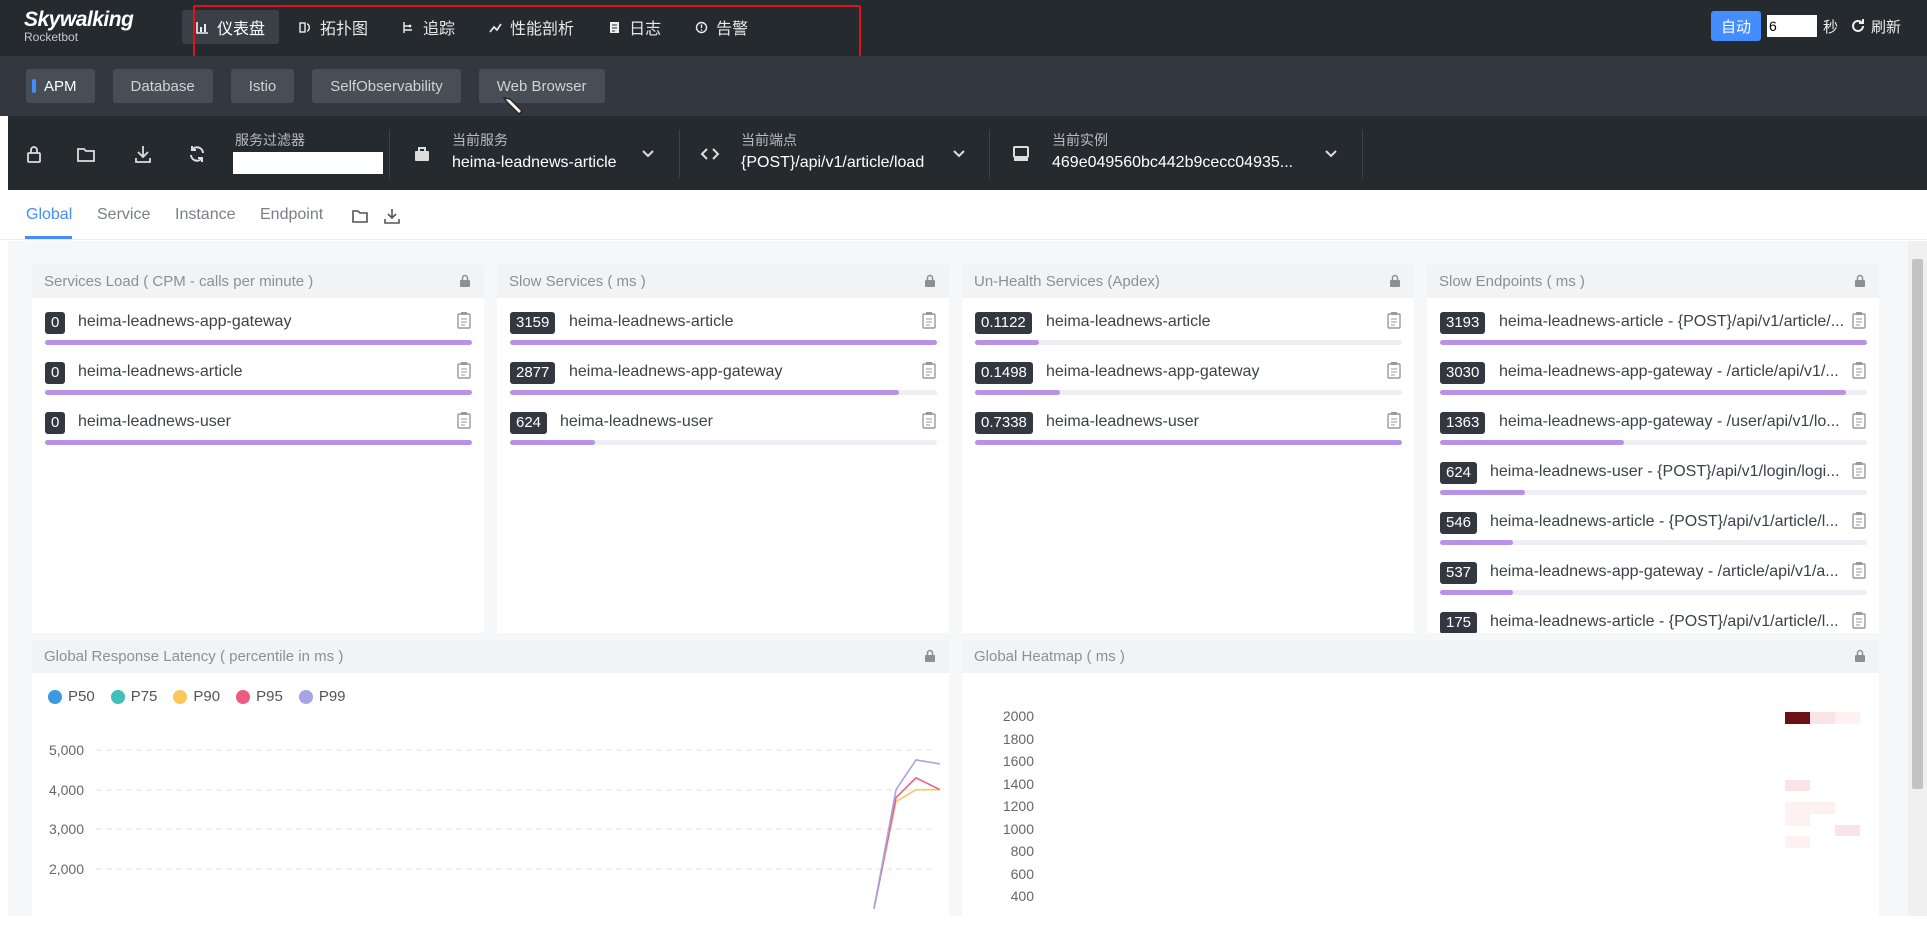 The width and height of the screenshot is (1927, 930). Describe the element at coordinates (71, 696) in the screenshot. I see `legend-item-p50: P50` at that location.